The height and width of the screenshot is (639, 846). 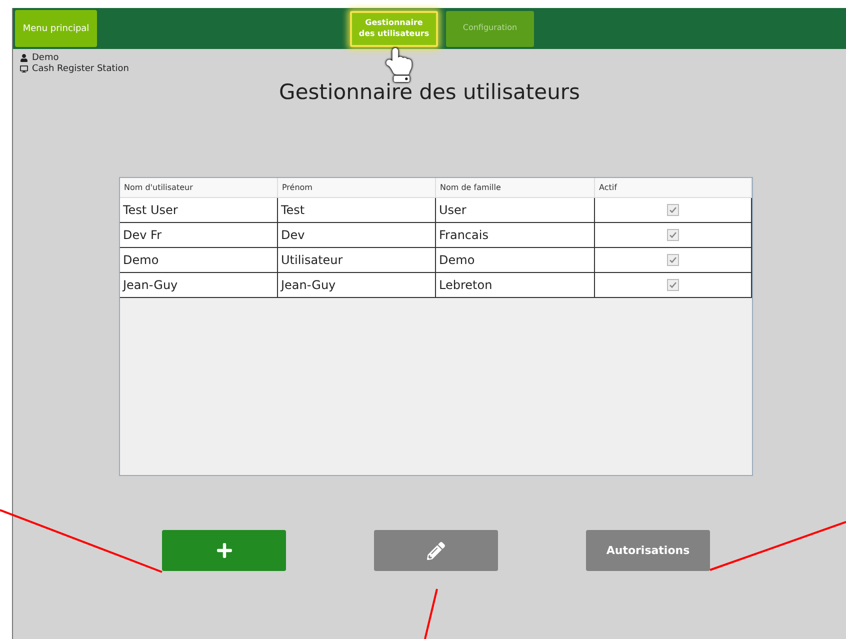 I want to click on monitor-icon, so click(x=24, y=69).